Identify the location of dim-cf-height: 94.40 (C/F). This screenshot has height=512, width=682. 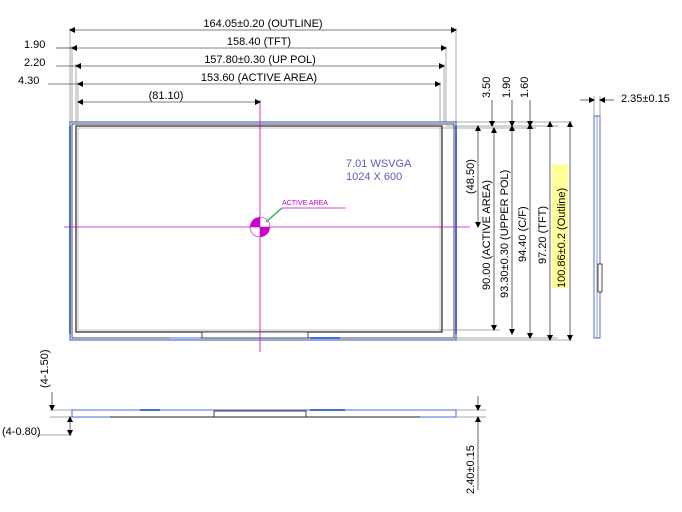
(523, 234).